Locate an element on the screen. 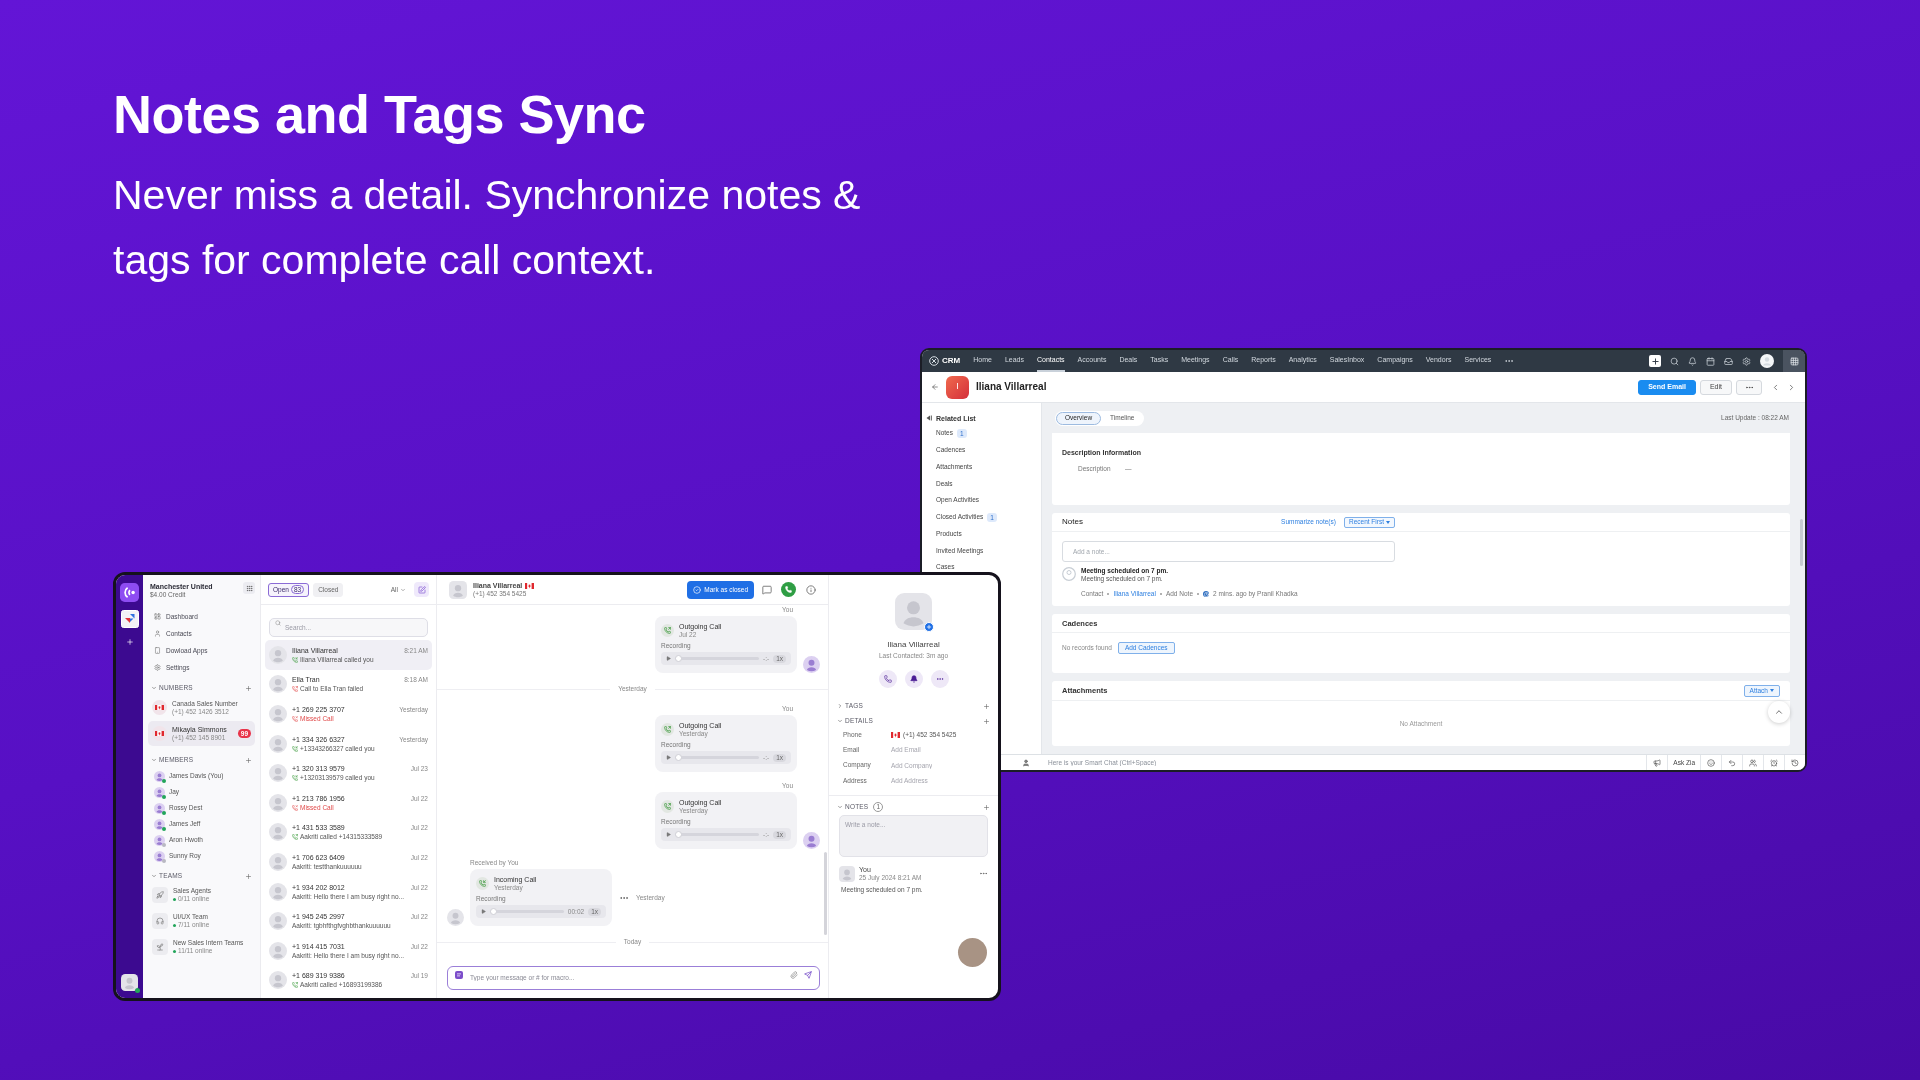 This screenshot has width=1920, height=1080. settings-icon is located at coordinates (1746, 361).